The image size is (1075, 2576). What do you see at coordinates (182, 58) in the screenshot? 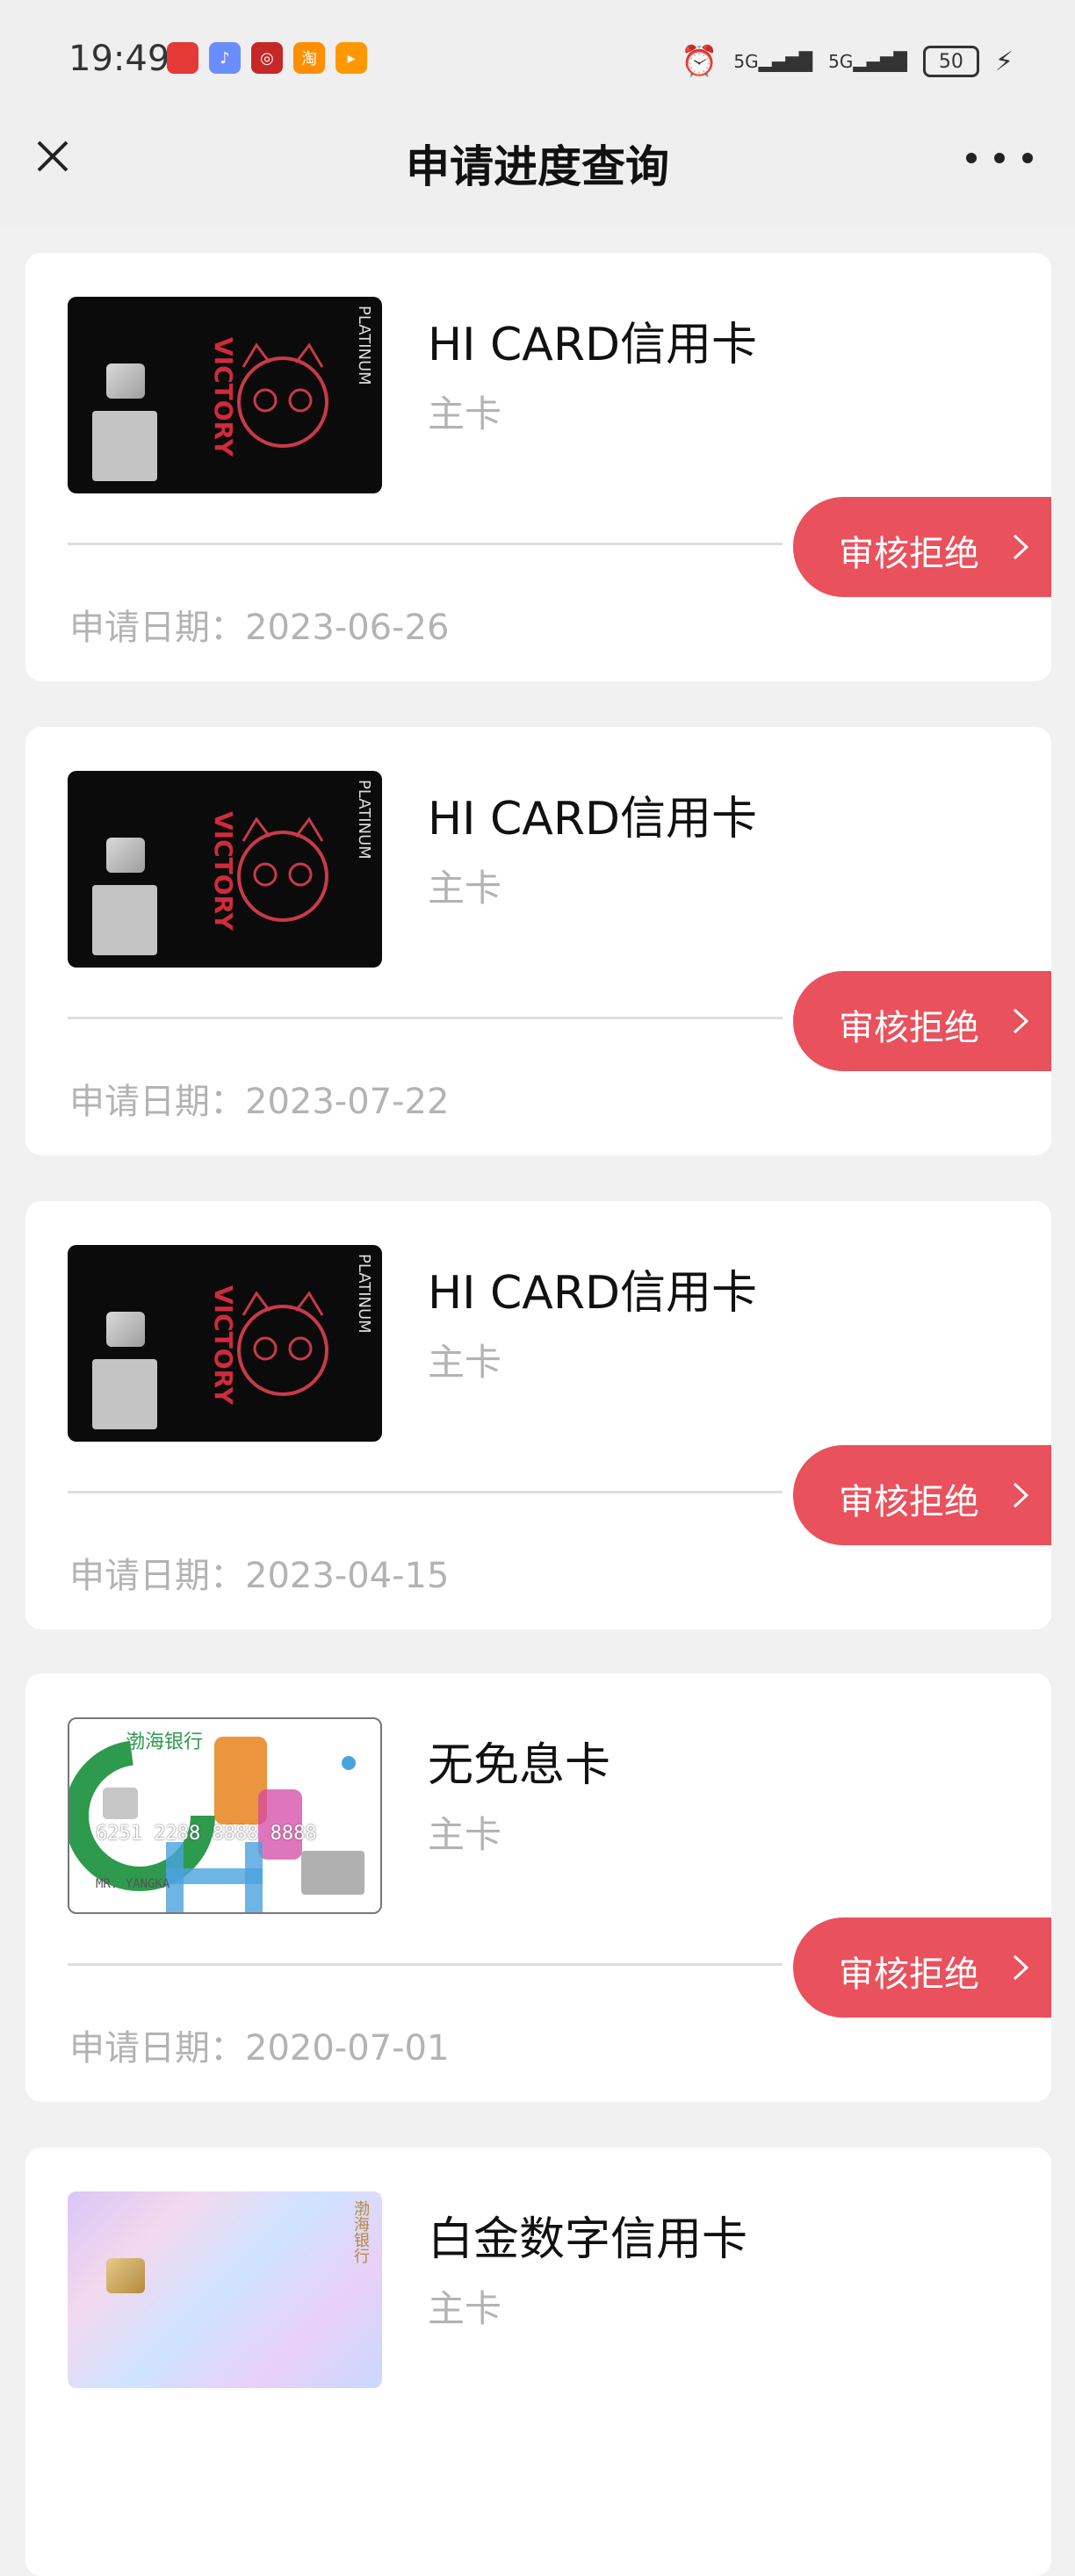
I see `app-icon` at bounding box center [182, 58].